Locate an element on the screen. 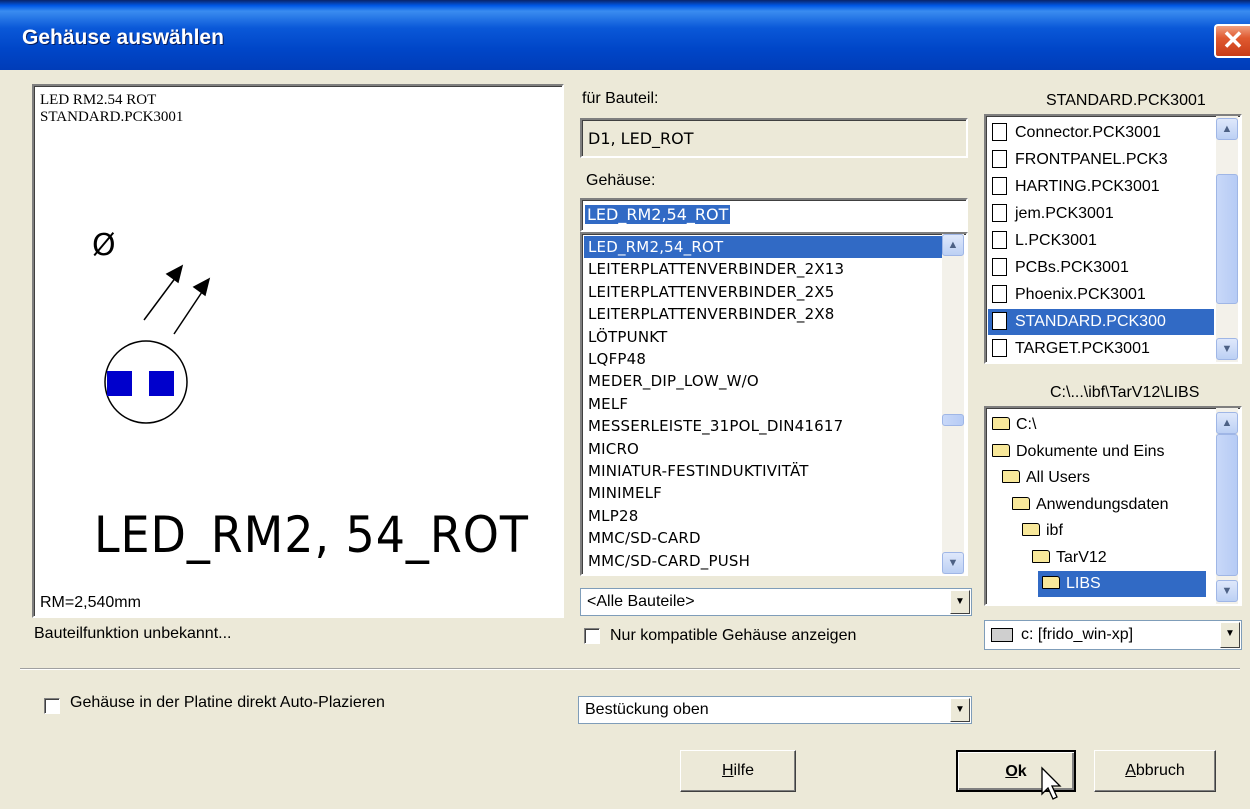 This screenshot has width=1250, height=809. separator is located at coordinates (630, 669).